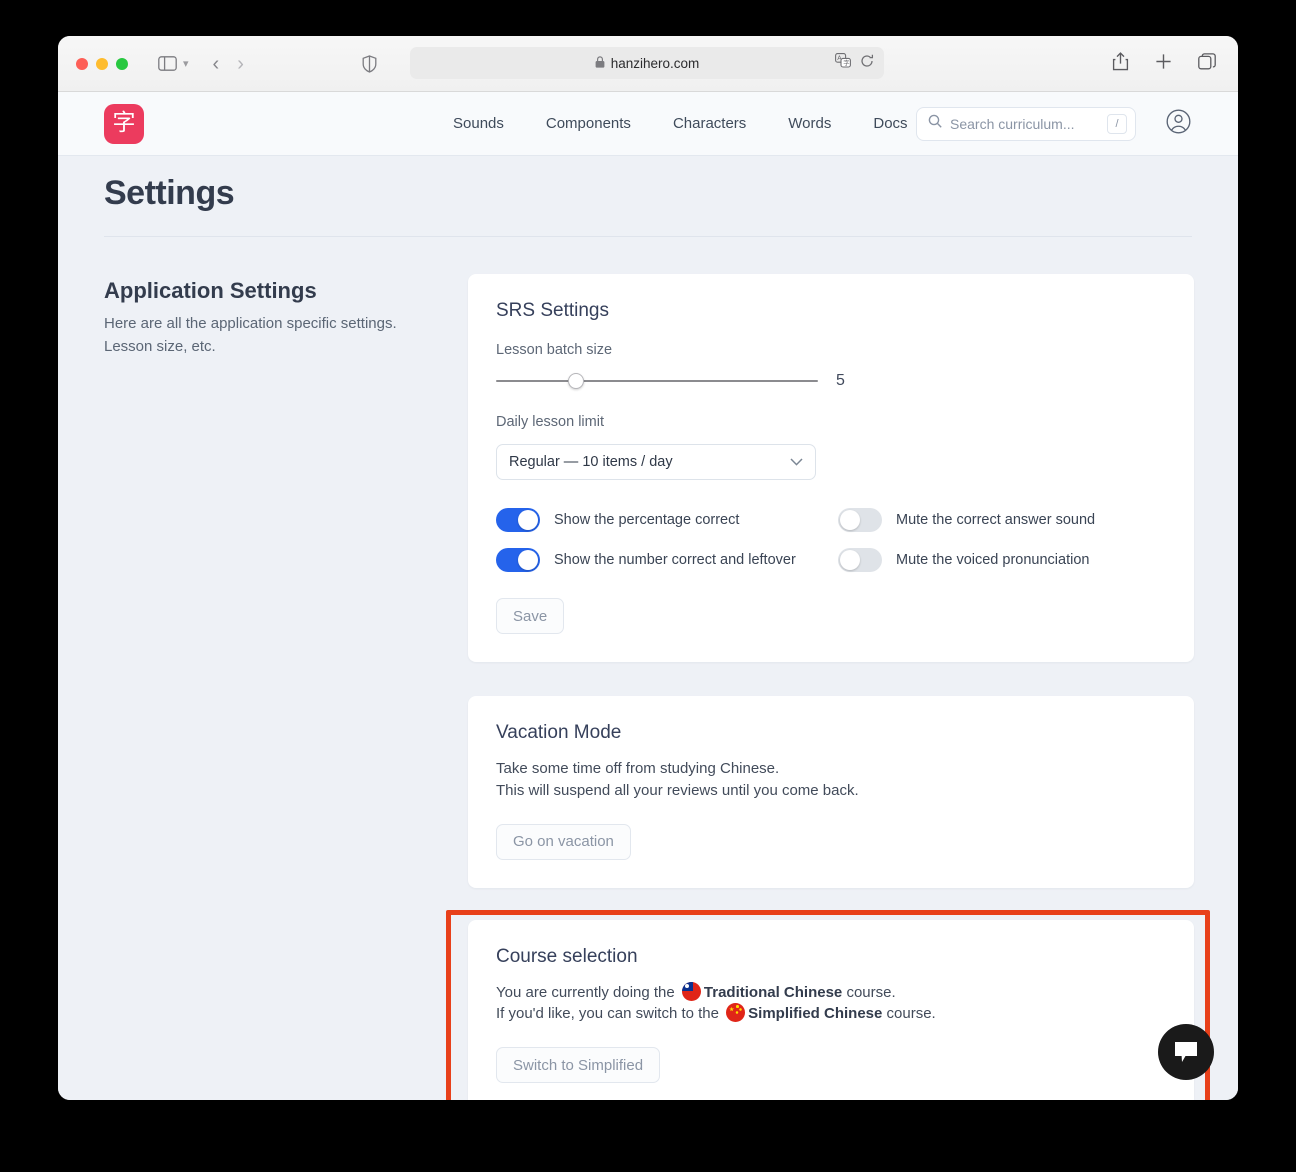 Image resolution: width=1296 pixels, height=1172 pixels. What do you see at coordinates (591, 462) in the screenshot?
I see `daily-lesson-limit-value: Regular — 10 items / day` at bounding box center [591, 462].